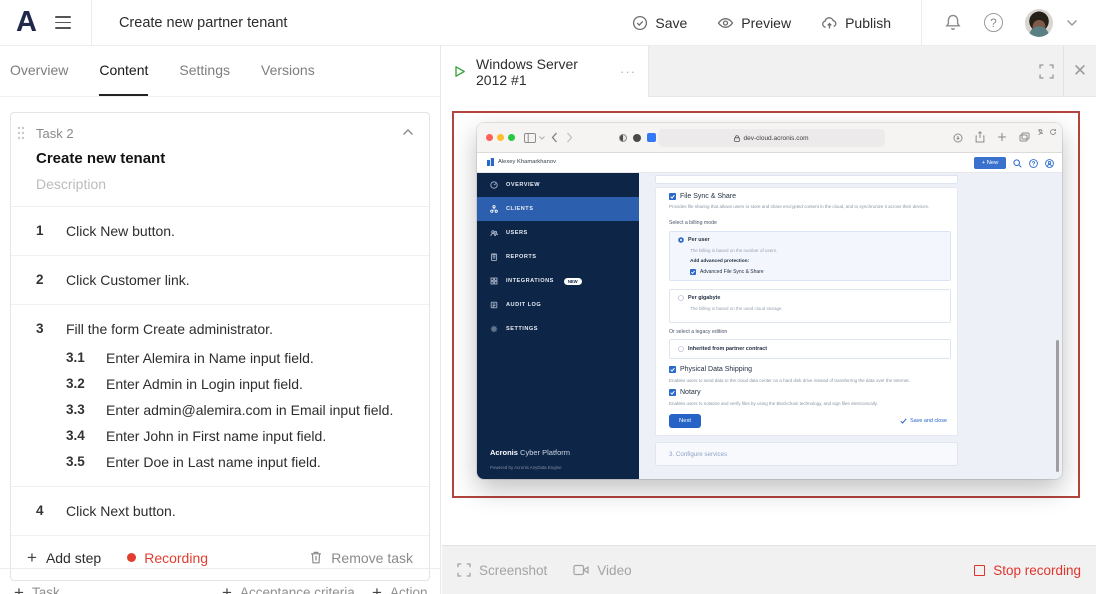  What do you see at coordinates (489, 137) in the screenshot?
I see `close-traffic-light` at bounding box center [489, 137].